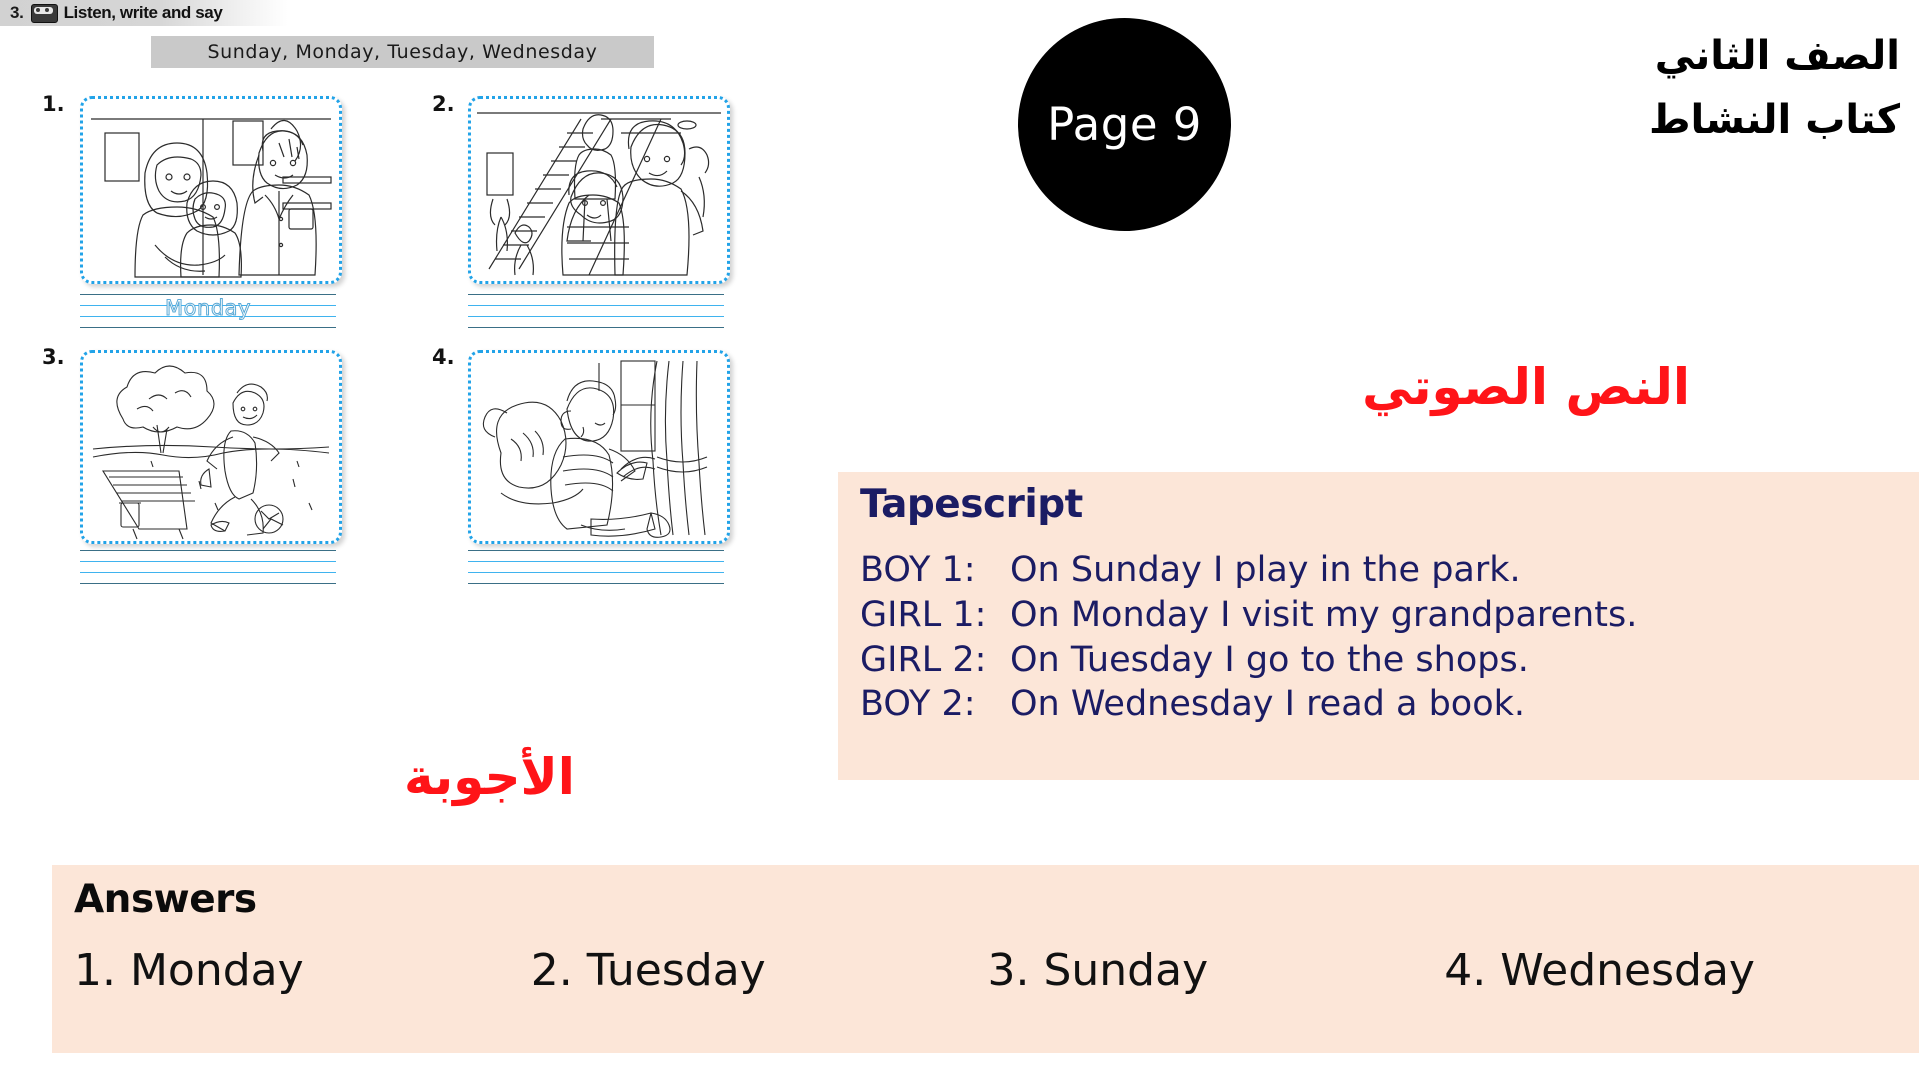 This screenshot has width=1920, height=1080. I want to click on panel-2-number: 2., so click(443, 104).